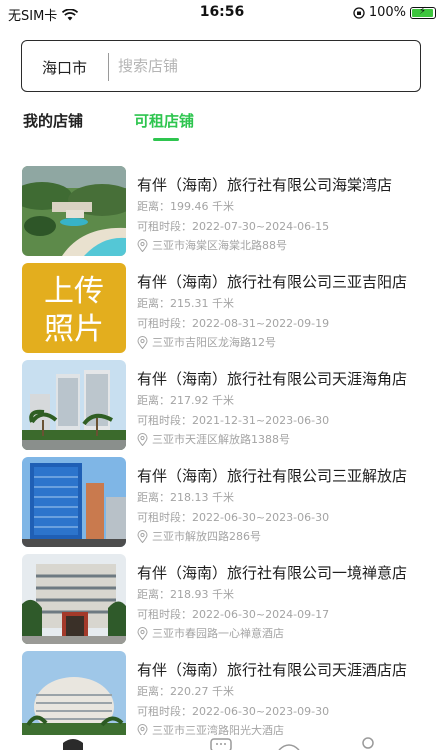 Image resolution: width=444 pixels, height=750 pixels. Describe the element at coordinates (272, 573) in the screenshot. I see `shop-name: 有伴（海南）旅行社有限公司一境禅意店` at that location.